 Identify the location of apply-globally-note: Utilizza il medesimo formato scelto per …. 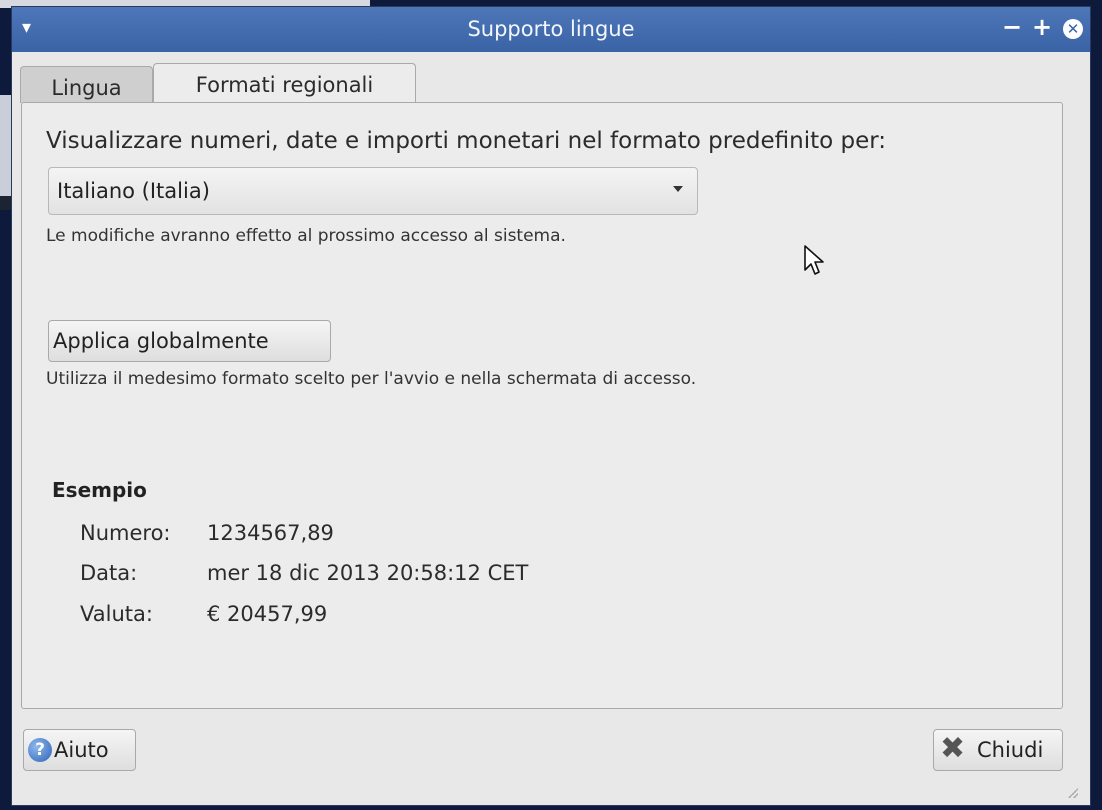
(371, 379).